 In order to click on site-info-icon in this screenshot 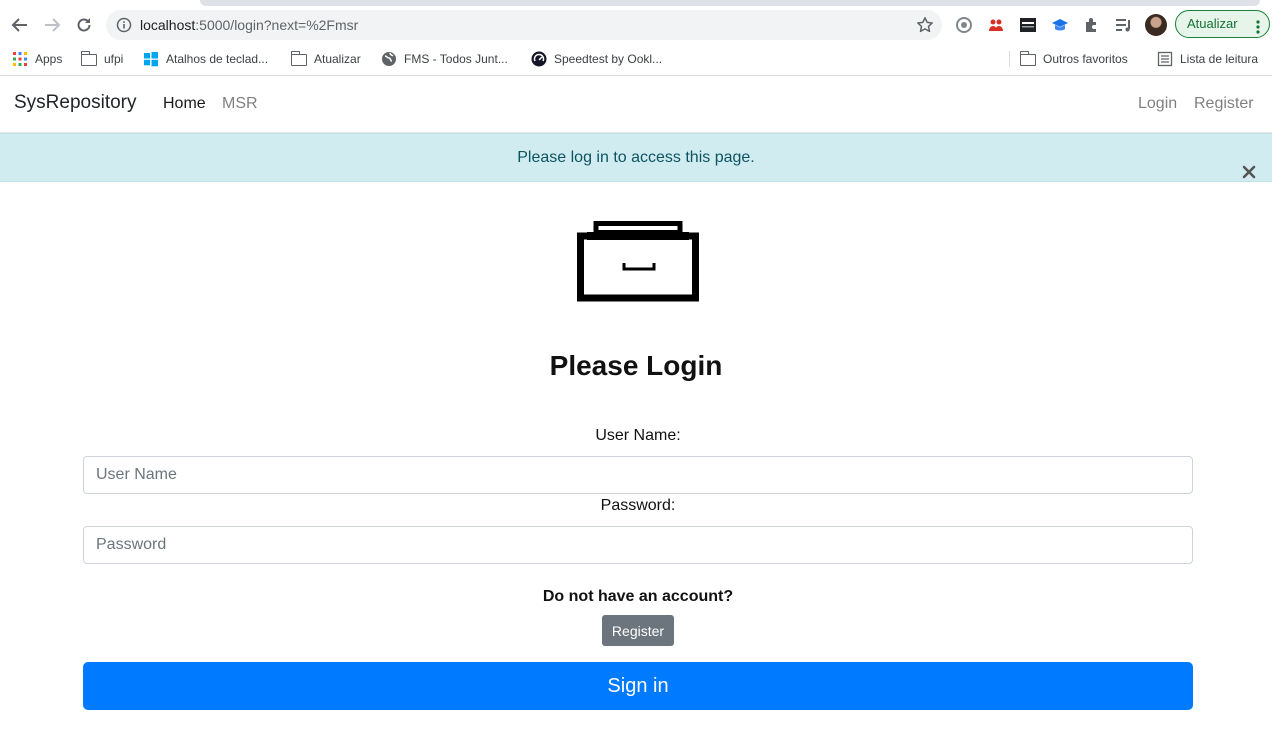, I will do `click(124, 25)`.